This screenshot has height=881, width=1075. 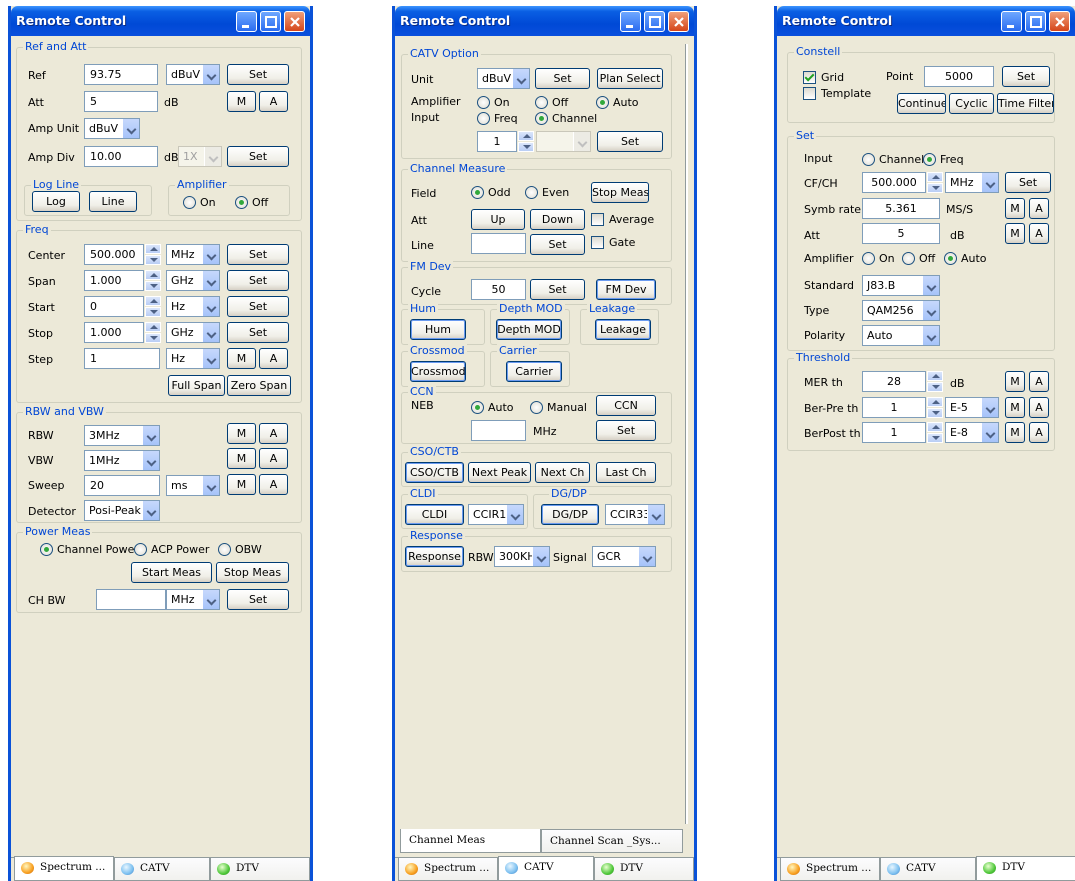 What do you see at coordinates (1039, 381) in the screenshot?
I see `mer-a-button: A` at bounding box center [1039, 381].